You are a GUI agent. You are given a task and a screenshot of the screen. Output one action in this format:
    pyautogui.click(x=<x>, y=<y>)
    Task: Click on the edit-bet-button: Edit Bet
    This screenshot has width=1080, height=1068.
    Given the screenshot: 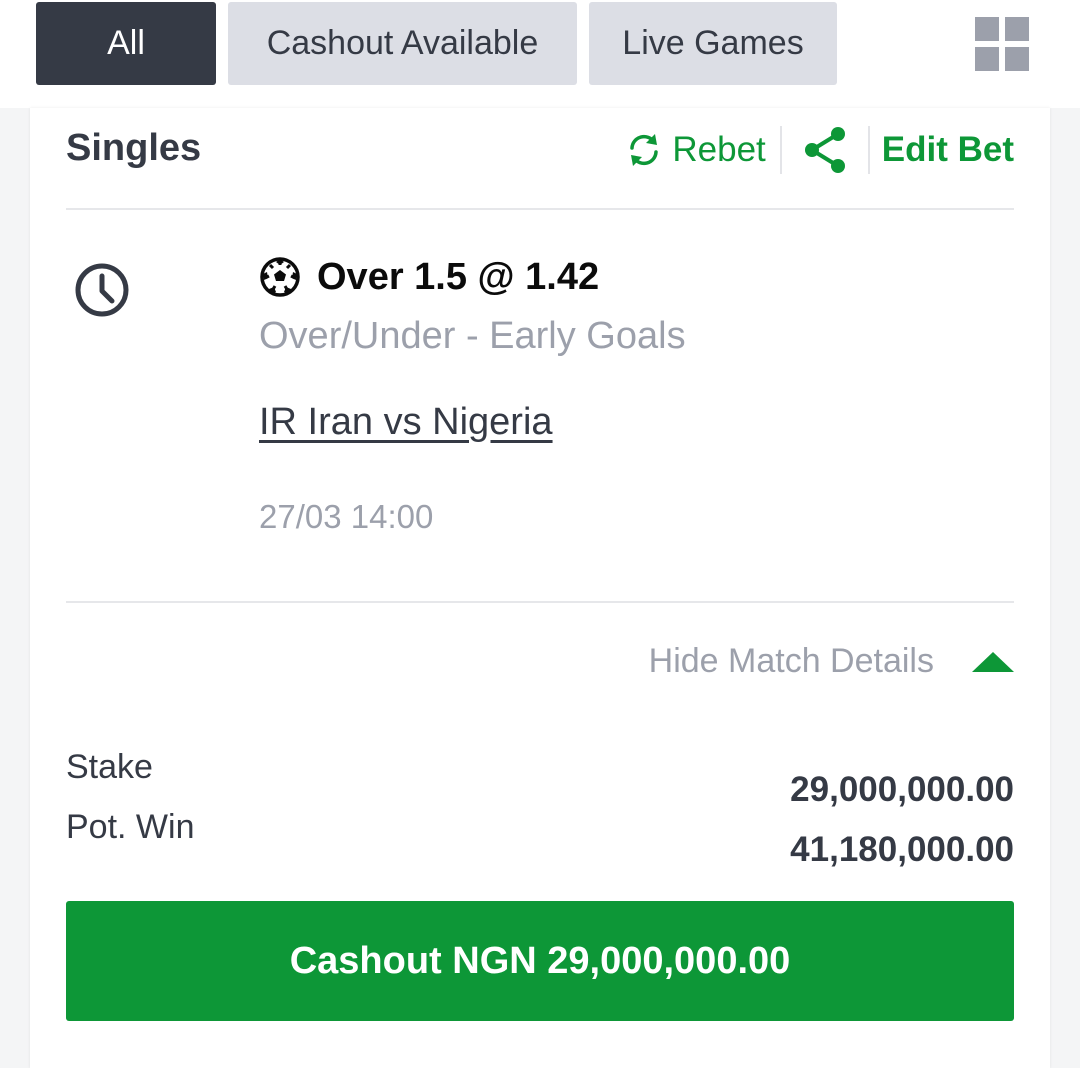 What is the action you would take?
    pyautogui.click(x=942, y=150)
    